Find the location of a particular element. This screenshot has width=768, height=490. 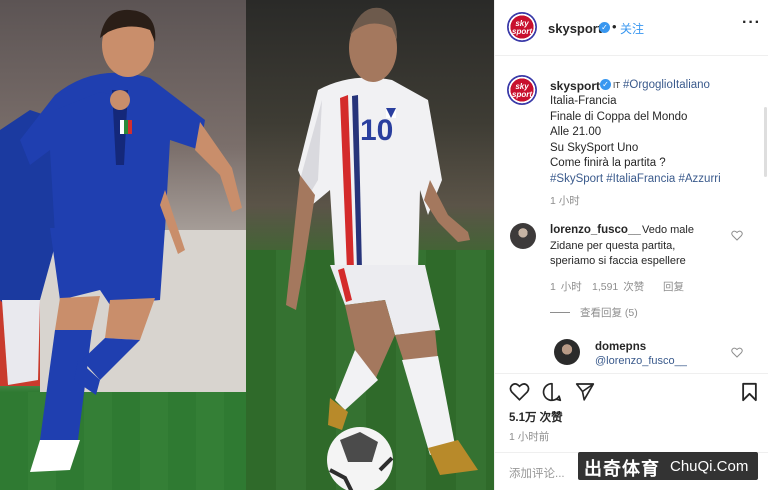

more-options-icon: ··· is located at coordinates (751, 23).